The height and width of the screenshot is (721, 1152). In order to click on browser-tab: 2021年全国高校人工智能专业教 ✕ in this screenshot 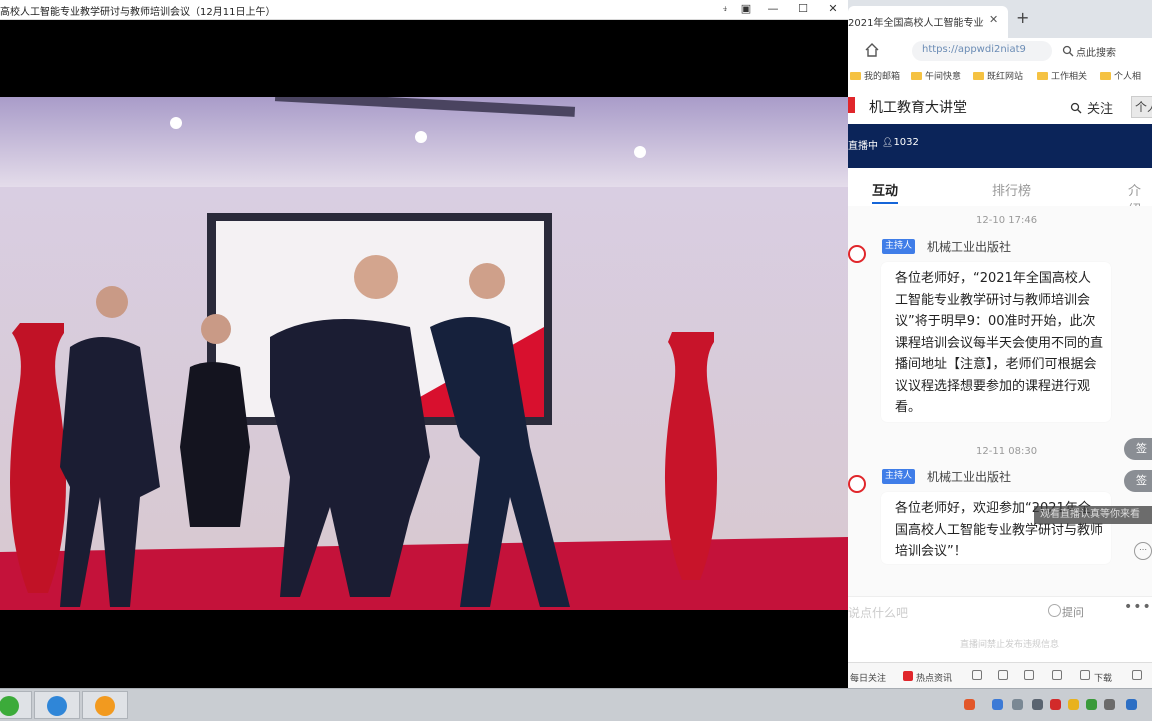, I will do `click(928, 22)`.